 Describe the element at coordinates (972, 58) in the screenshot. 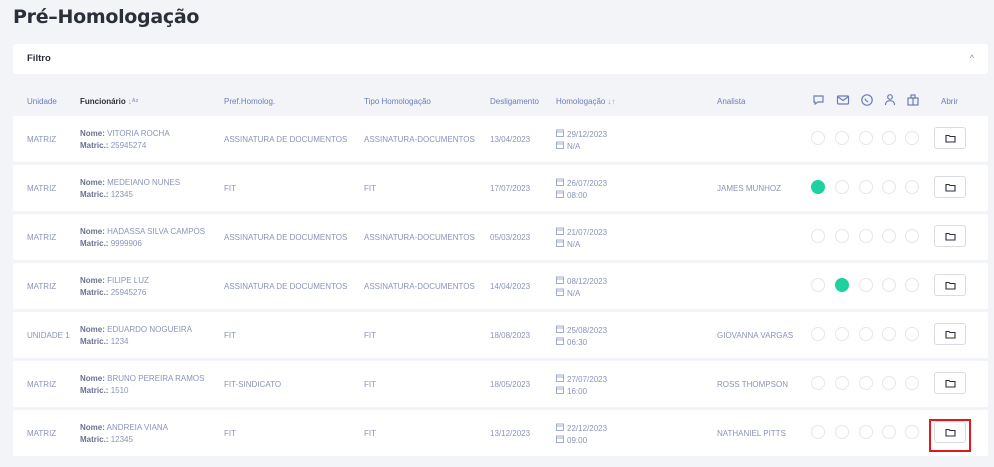

I see `chevron-up-icon: ^` at that location.